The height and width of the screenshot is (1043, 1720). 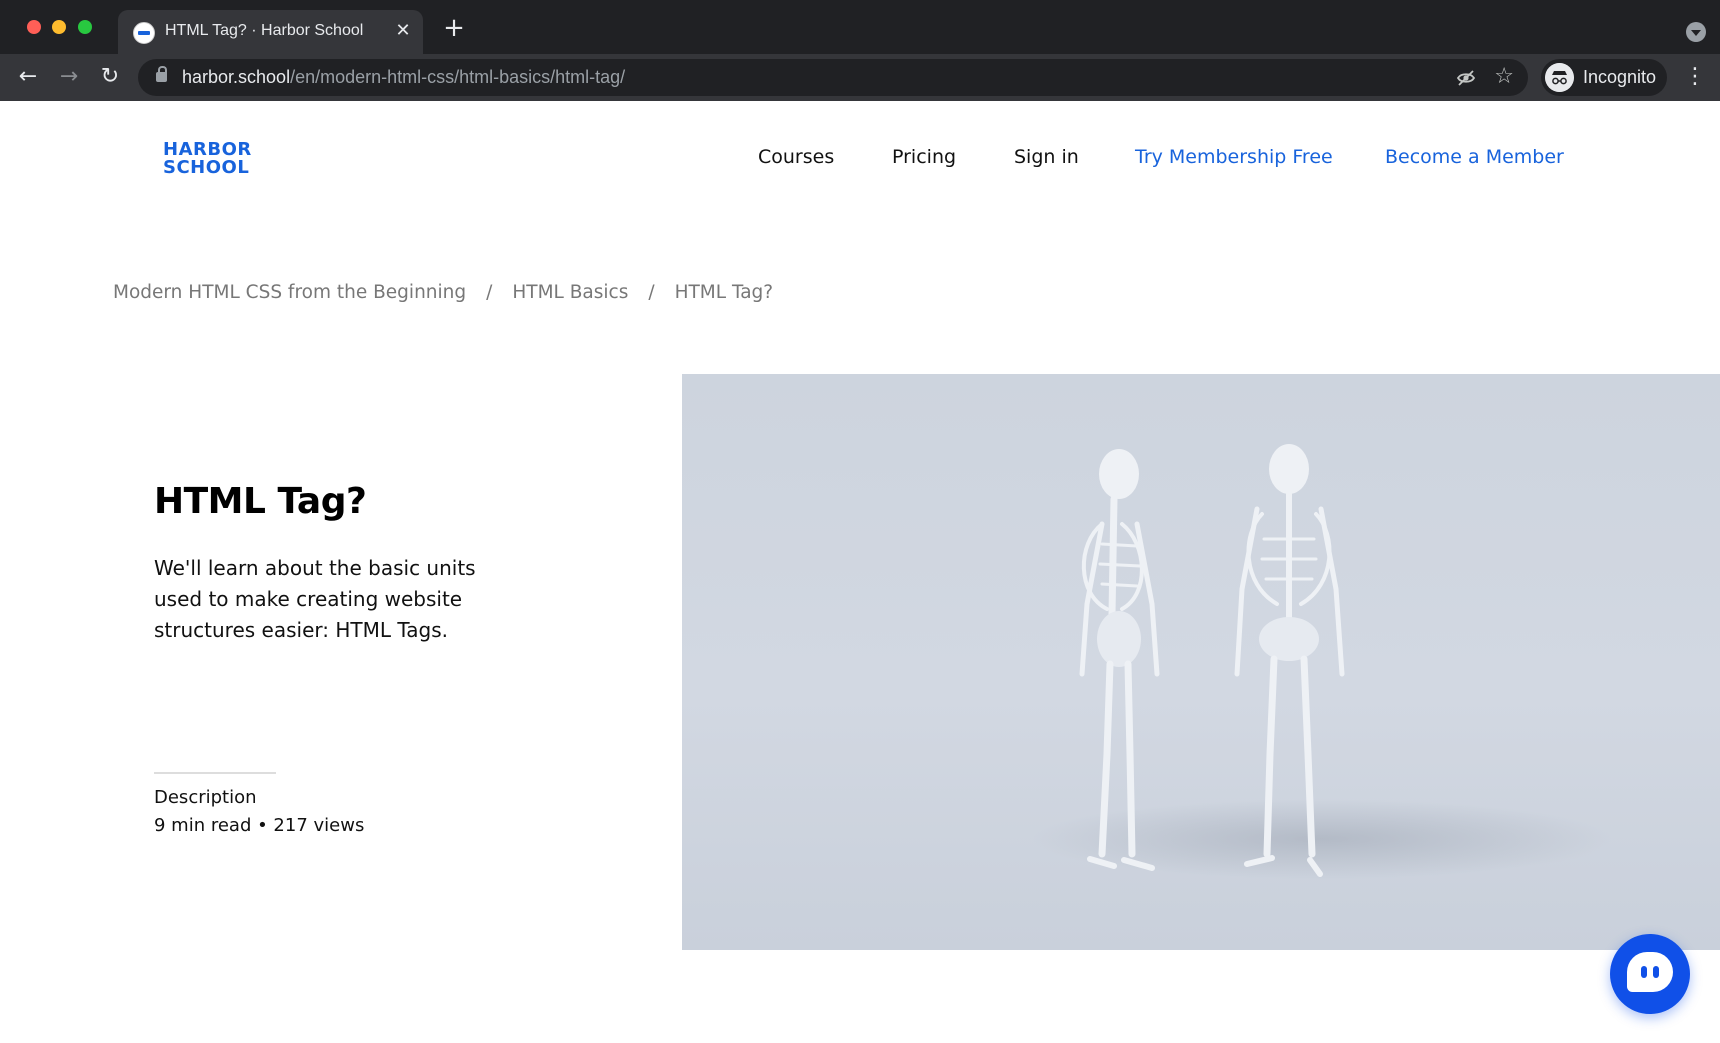 I want to click on breadcrumb-section: HTML Basics, so click(x=570, y=292).